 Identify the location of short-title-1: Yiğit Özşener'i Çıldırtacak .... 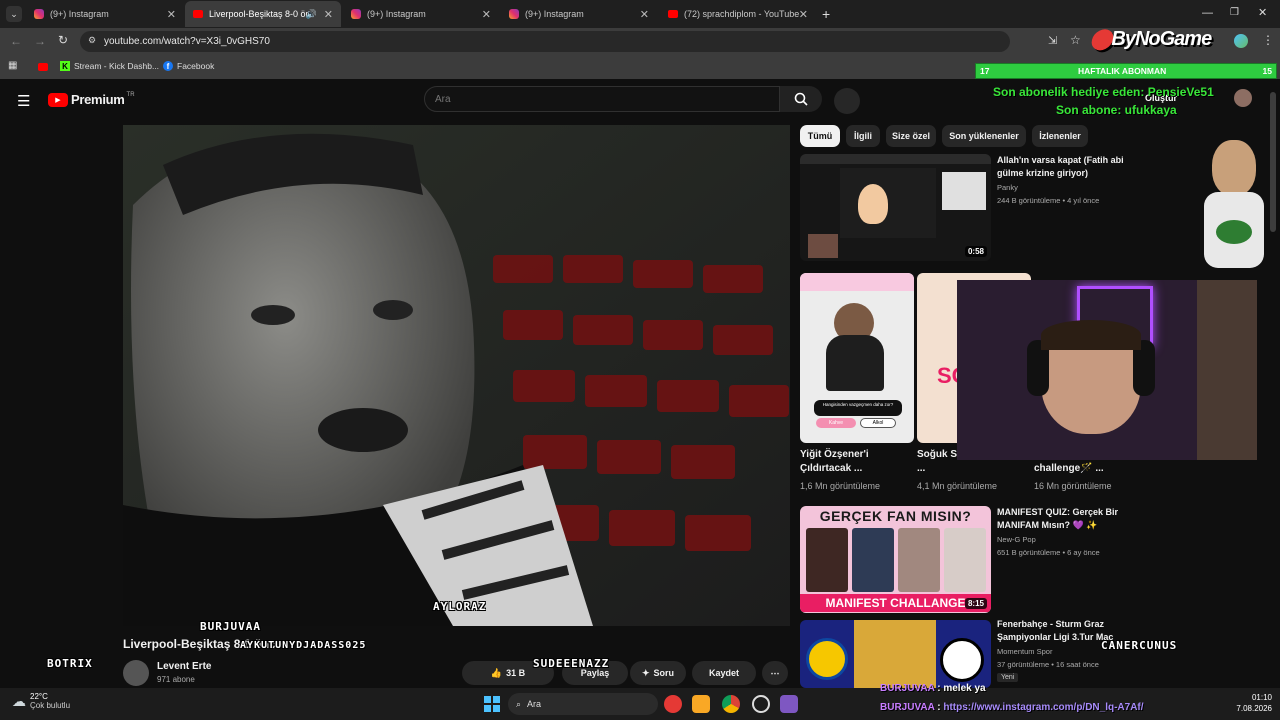
(857, 462).